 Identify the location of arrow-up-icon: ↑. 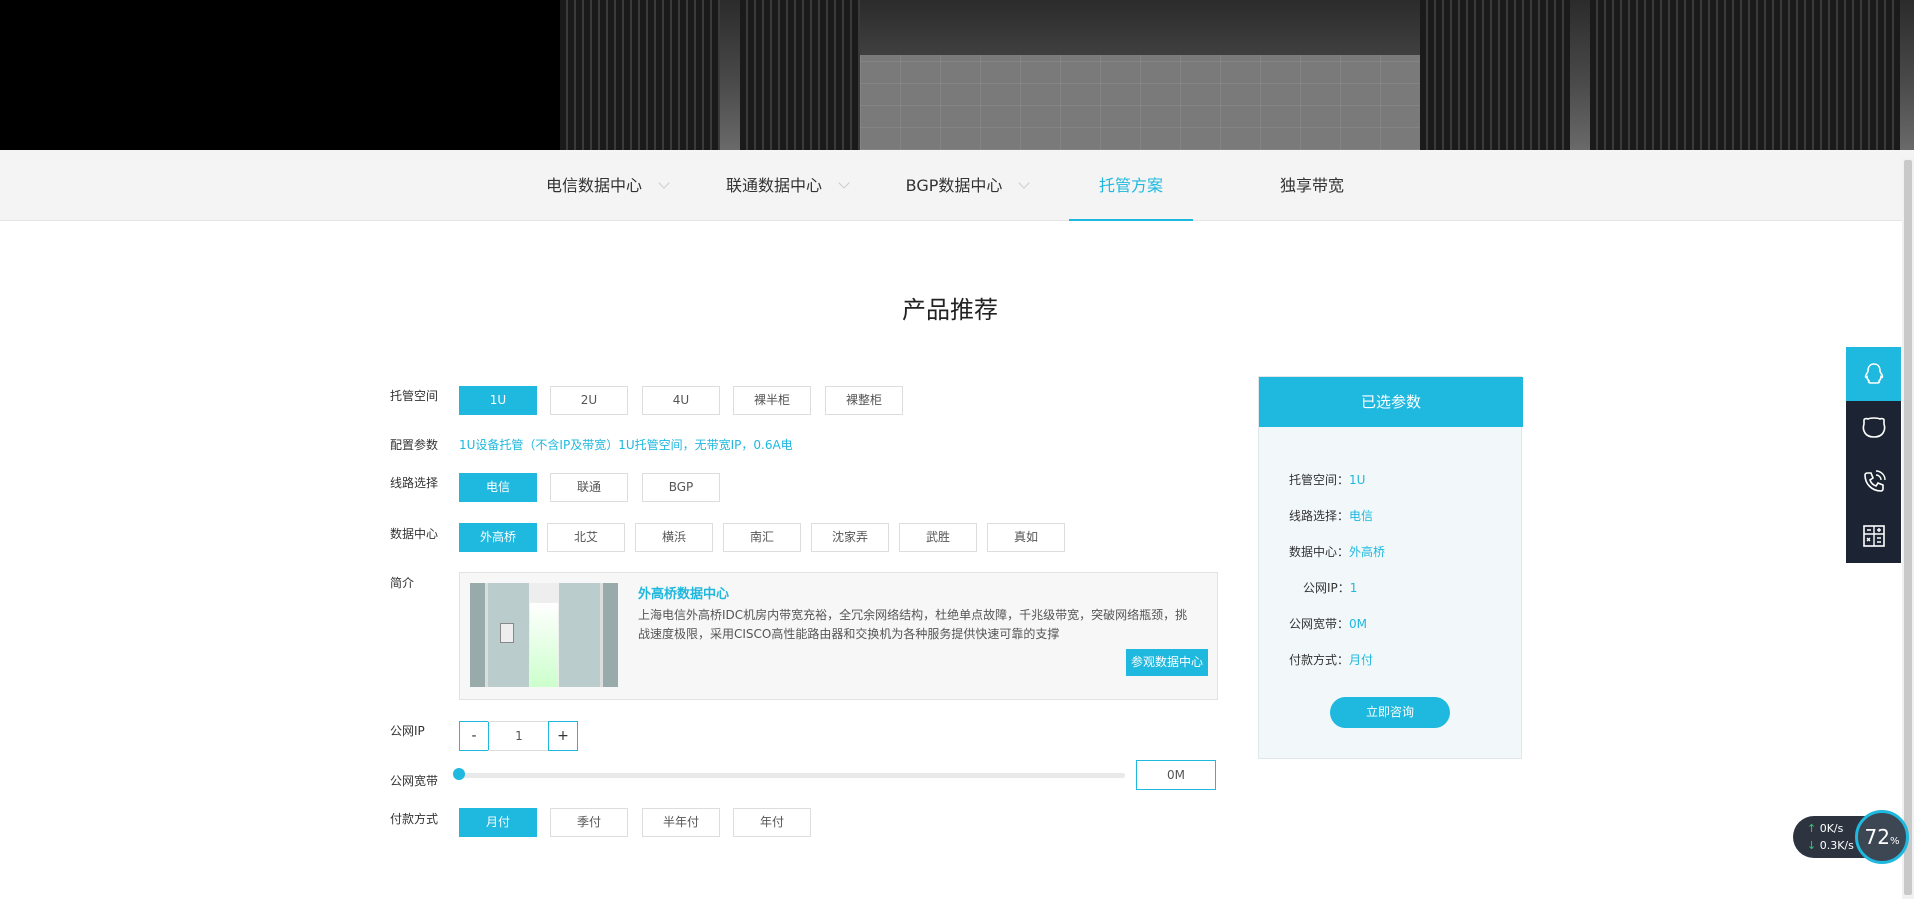
(1812, 828).